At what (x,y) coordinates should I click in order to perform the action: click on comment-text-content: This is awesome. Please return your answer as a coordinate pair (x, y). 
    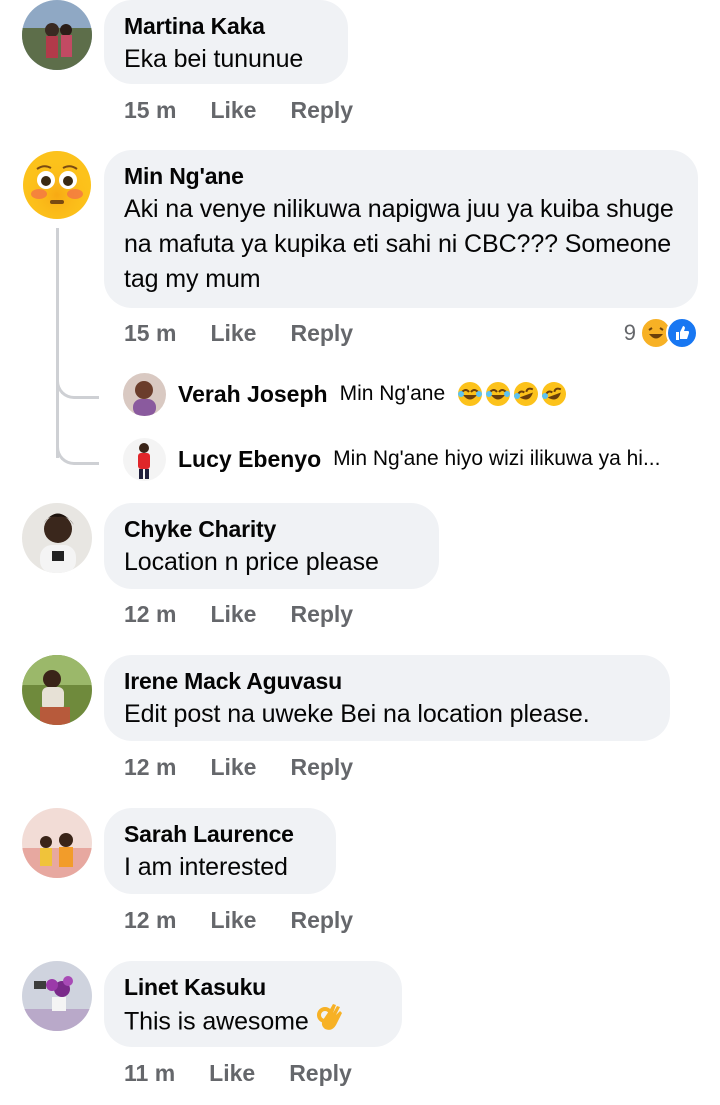
    Looking at the image, I should click on (216, 1021).